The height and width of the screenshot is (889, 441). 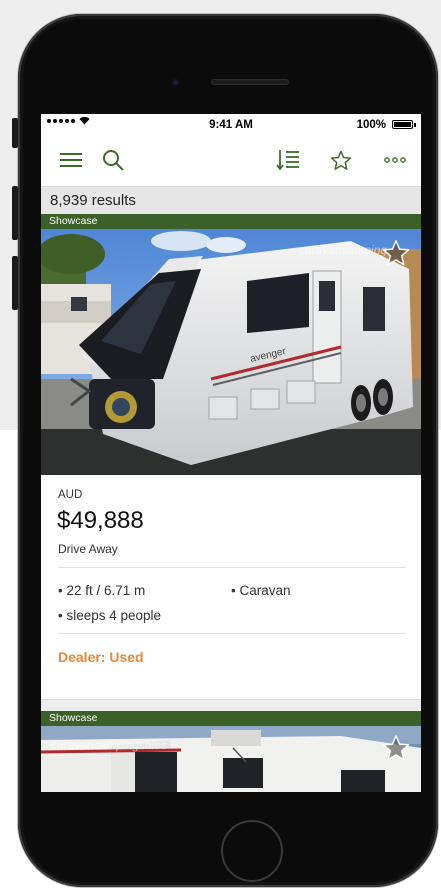 I want to click on earpiece-speaker, so click(x=250, y=82).